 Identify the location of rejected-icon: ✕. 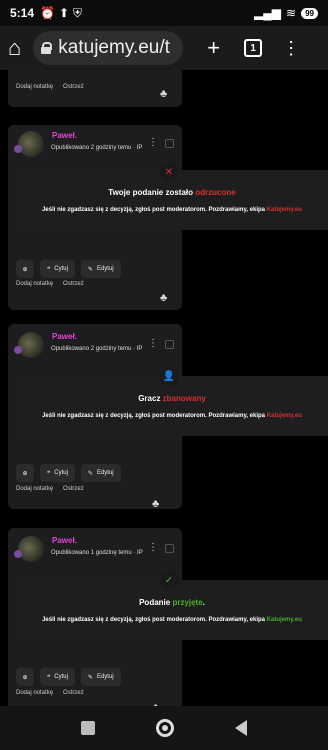
(169, 172).